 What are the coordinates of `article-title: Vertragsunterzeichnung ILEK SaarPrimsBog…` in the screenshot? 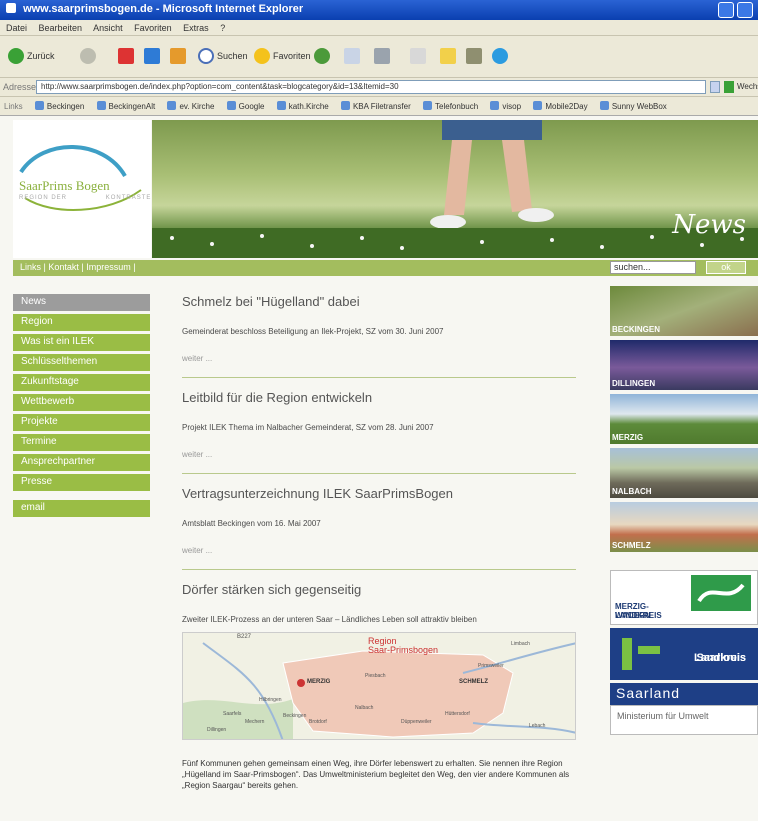 It's located at (379, 493).